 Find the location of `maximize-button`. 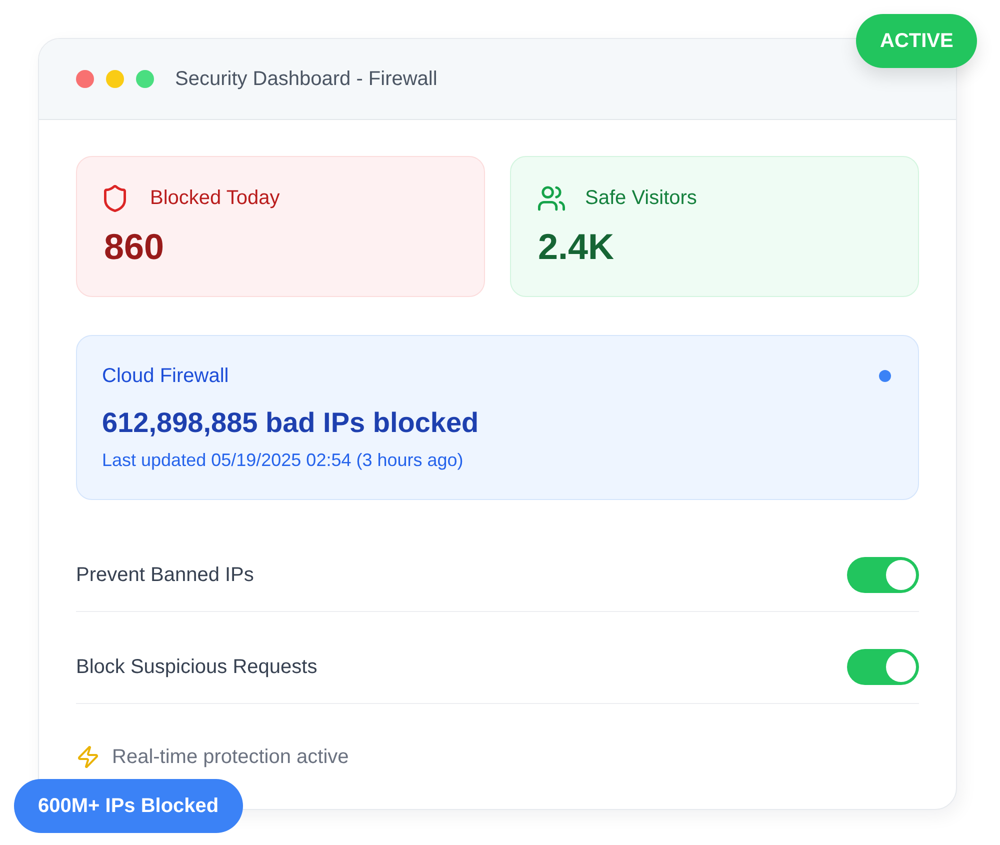

maximize-button is located at coordinates (145, 79).